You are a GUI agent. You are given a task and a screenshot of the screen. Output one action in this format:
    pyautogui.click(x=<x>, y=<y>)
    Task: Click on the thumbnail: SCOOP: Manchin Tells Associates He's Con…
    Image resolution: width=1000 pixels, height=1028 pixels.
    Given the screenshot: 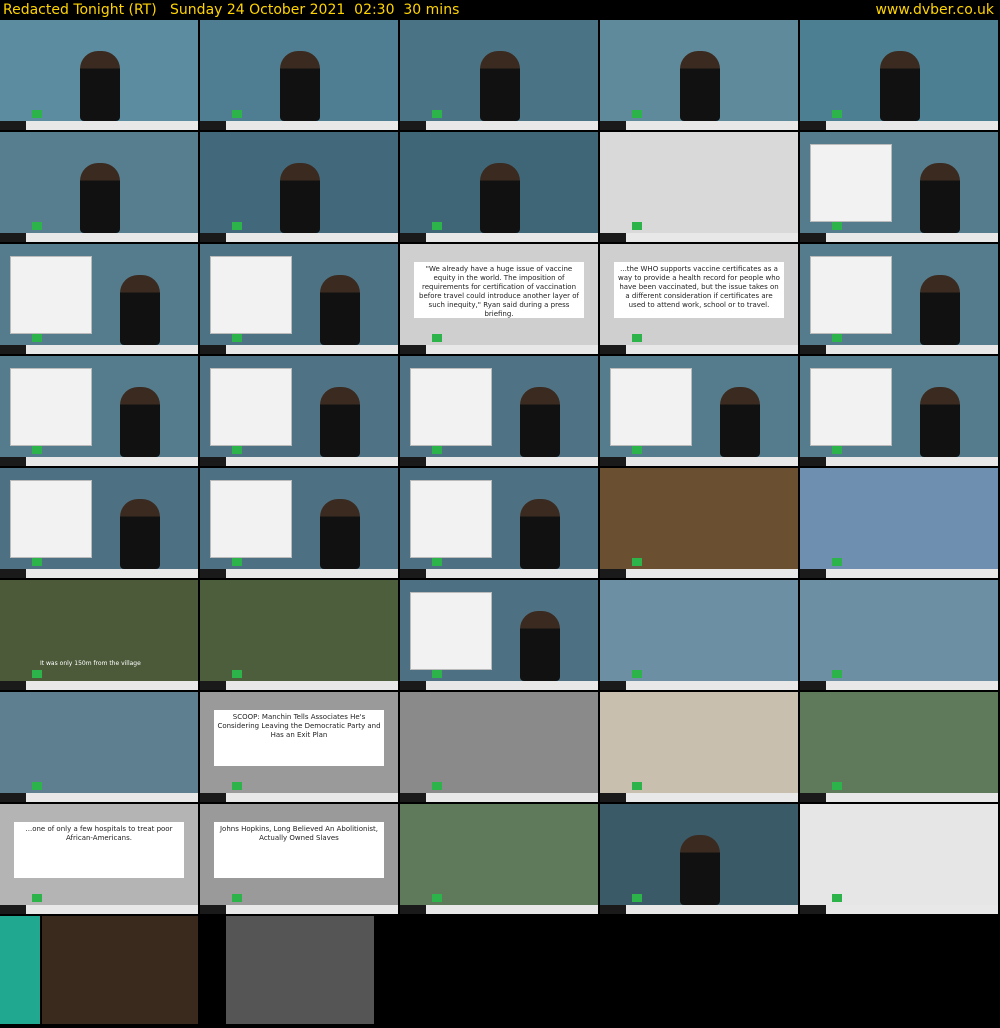 What is the action you would take?
    pyautogui.click(x=299, y=747)
    